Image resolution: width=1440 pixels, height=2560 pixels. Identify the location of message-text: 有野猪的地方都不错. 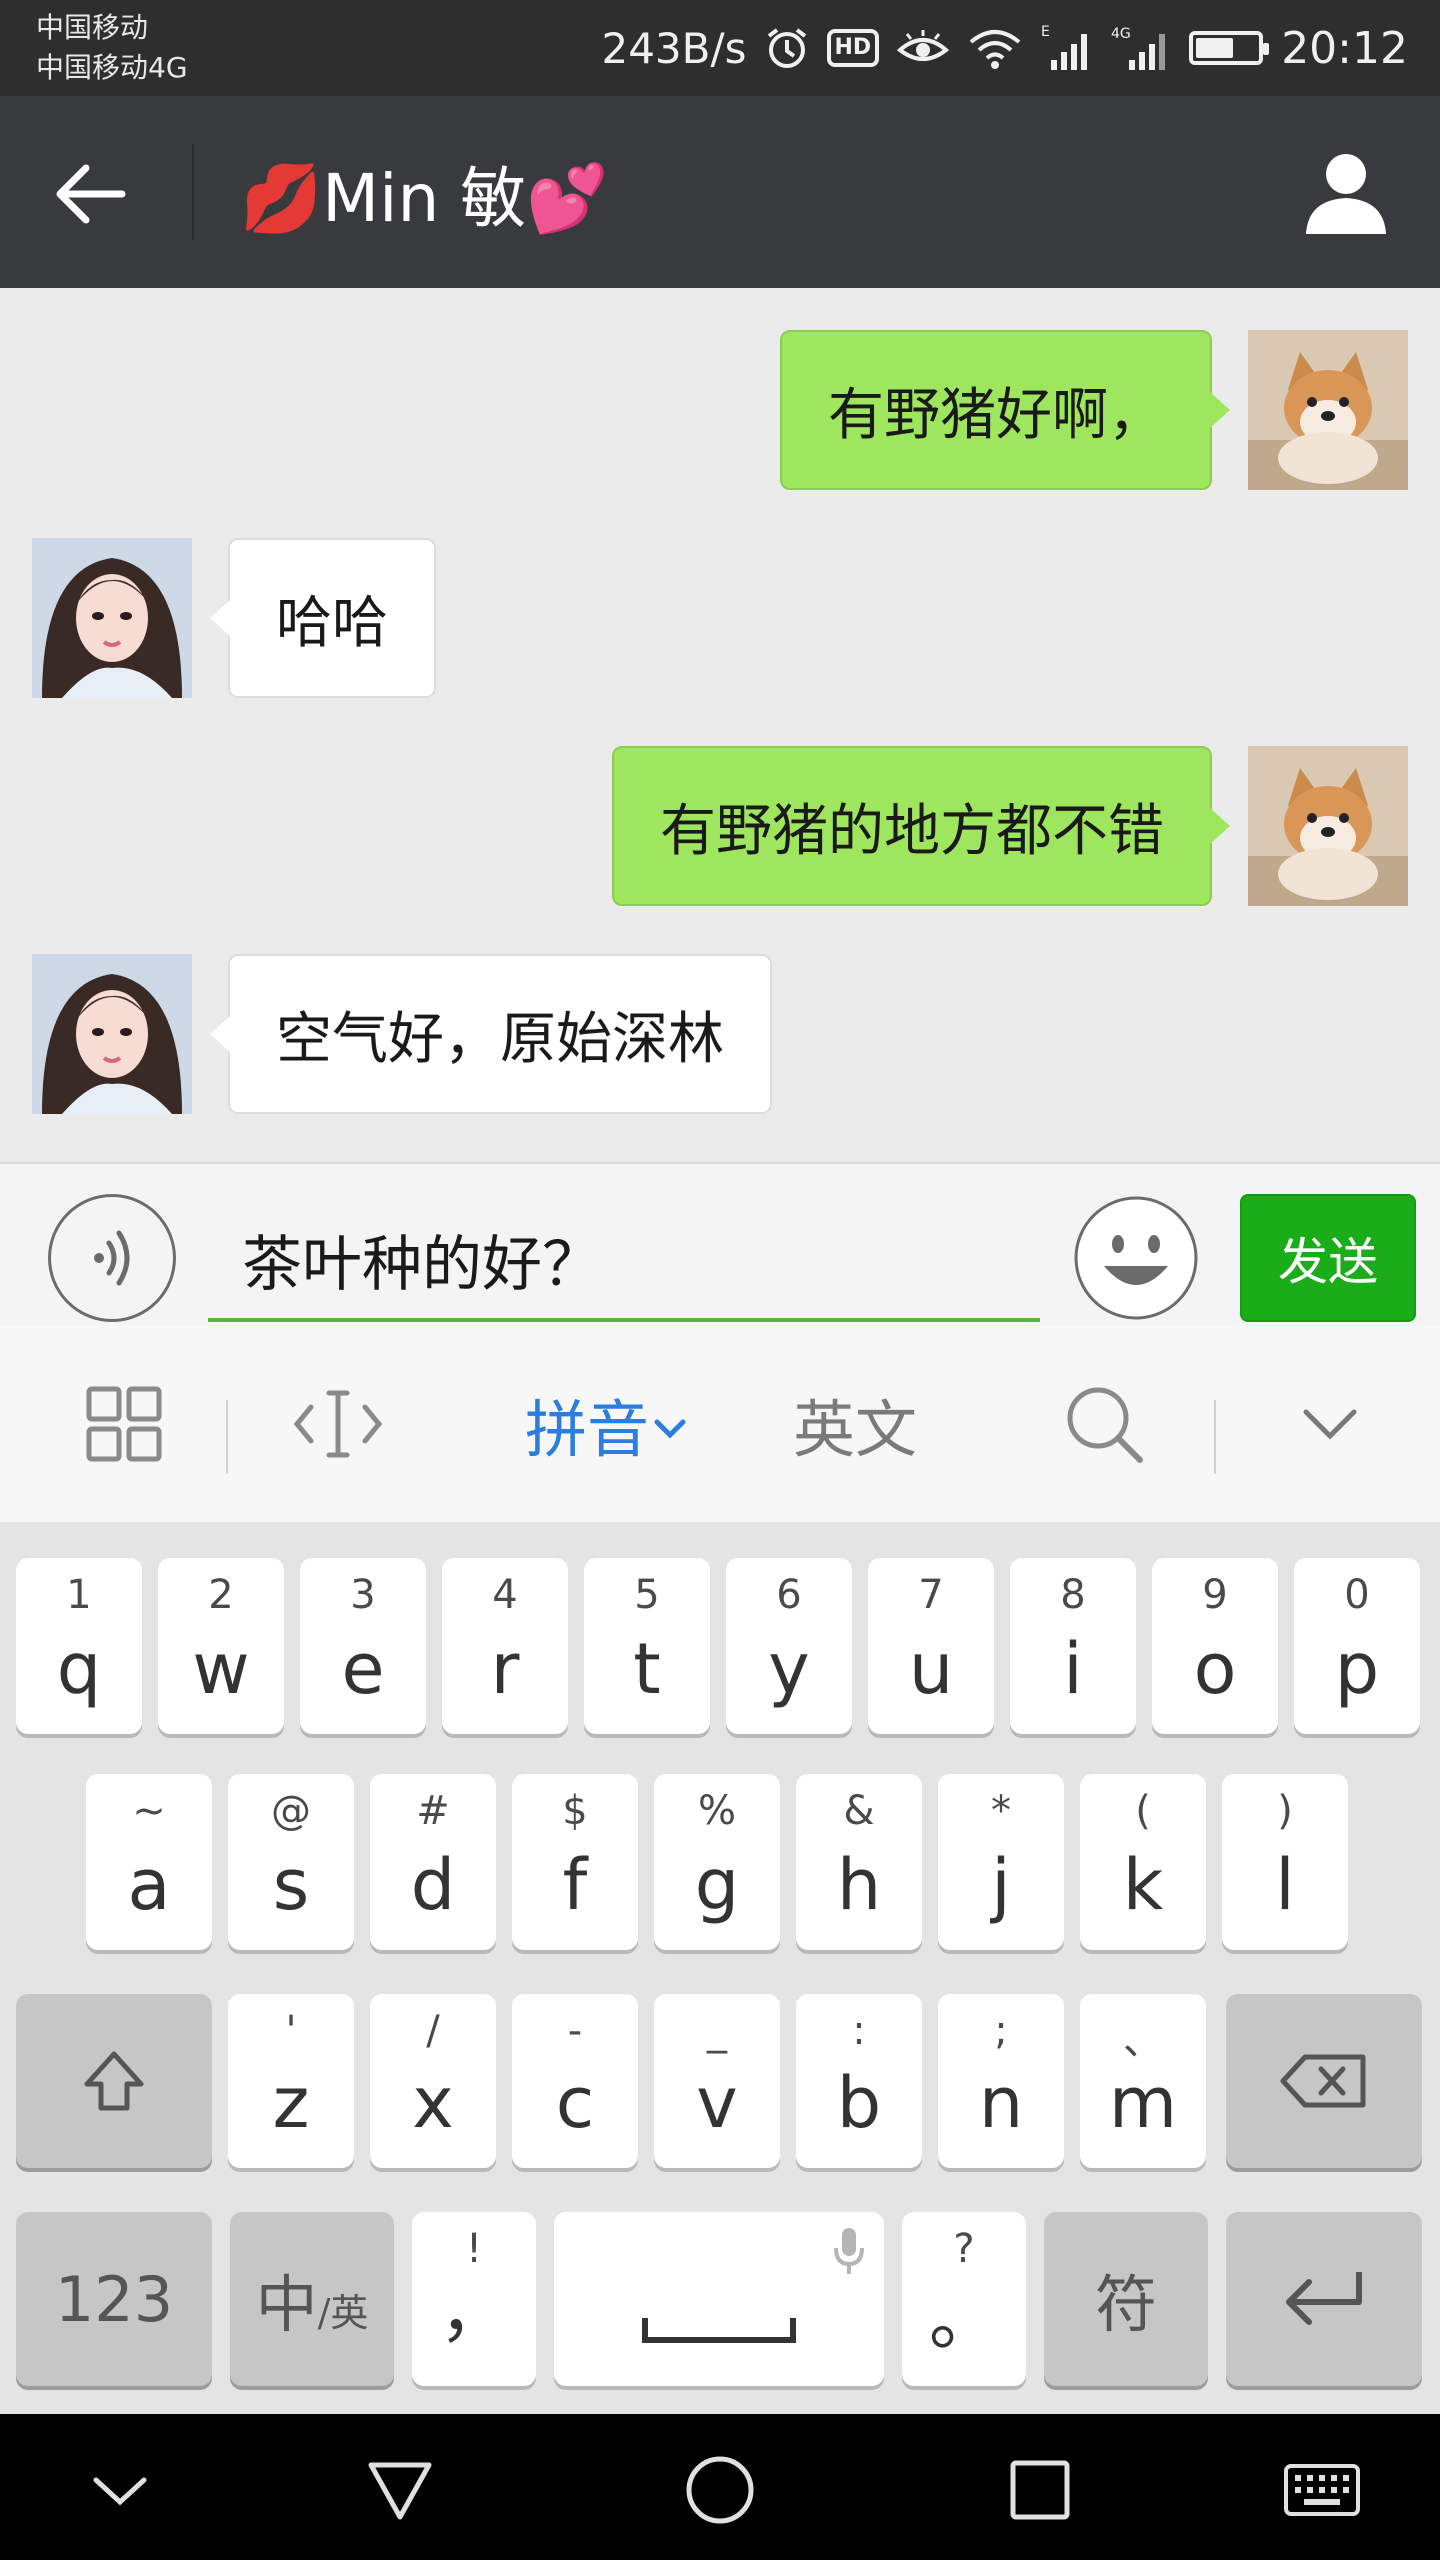
(912, 831).